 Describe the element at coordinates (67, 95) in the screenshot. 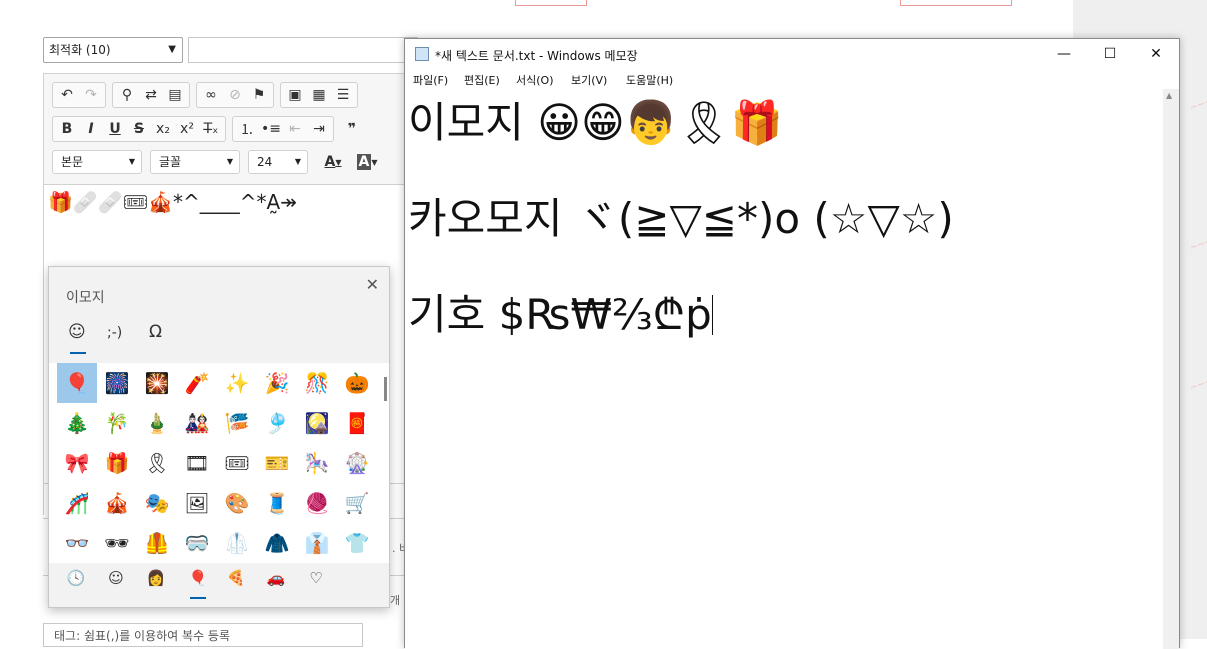

I see `undo-icon: ↶` at that location.